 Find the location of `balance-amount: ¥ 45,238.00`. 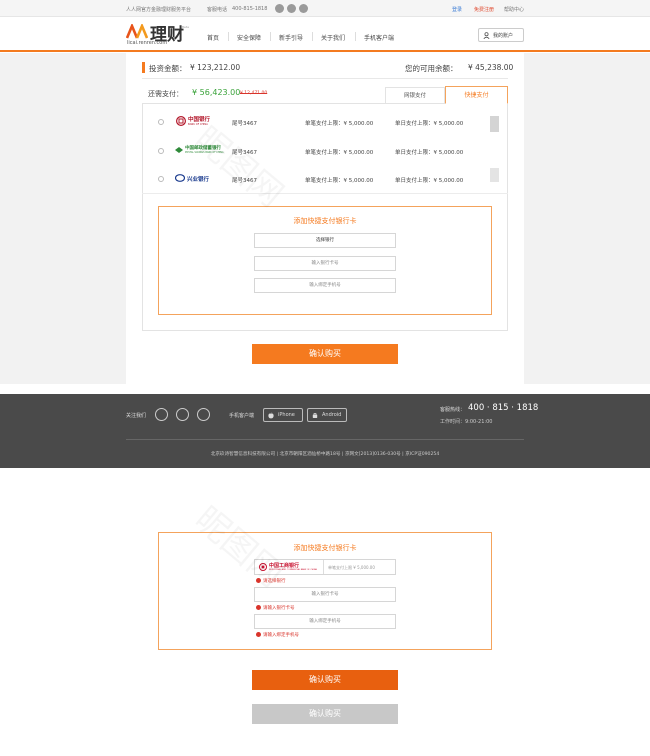

balance-amount: ¥ 45,238.00 is located at coordinates (491, 67).